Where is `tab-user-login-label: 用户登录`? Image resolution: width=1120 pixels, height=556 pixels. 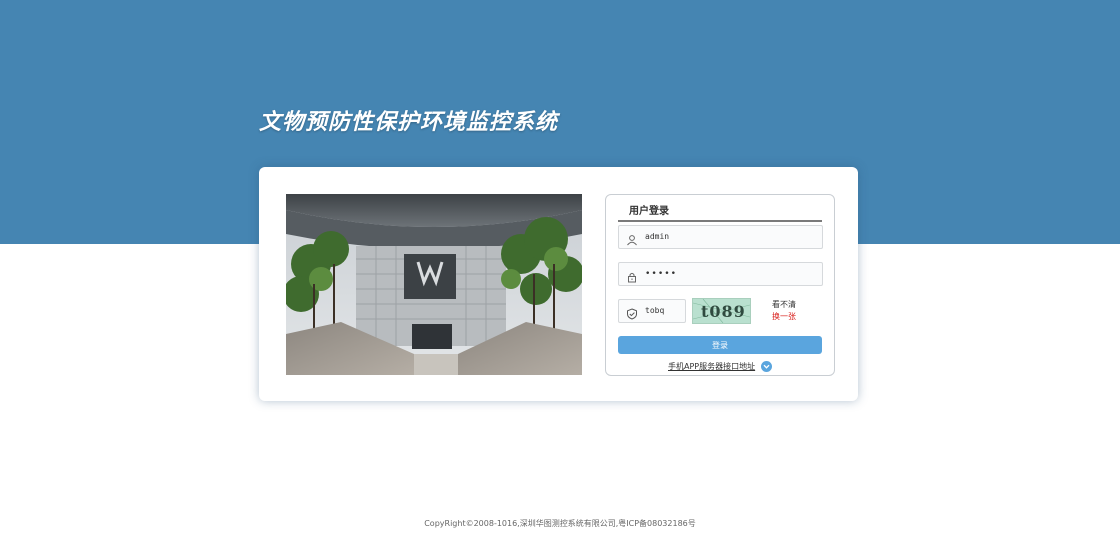
tab-user-login-label: 用户登录 is located at coordinates (649, 211).